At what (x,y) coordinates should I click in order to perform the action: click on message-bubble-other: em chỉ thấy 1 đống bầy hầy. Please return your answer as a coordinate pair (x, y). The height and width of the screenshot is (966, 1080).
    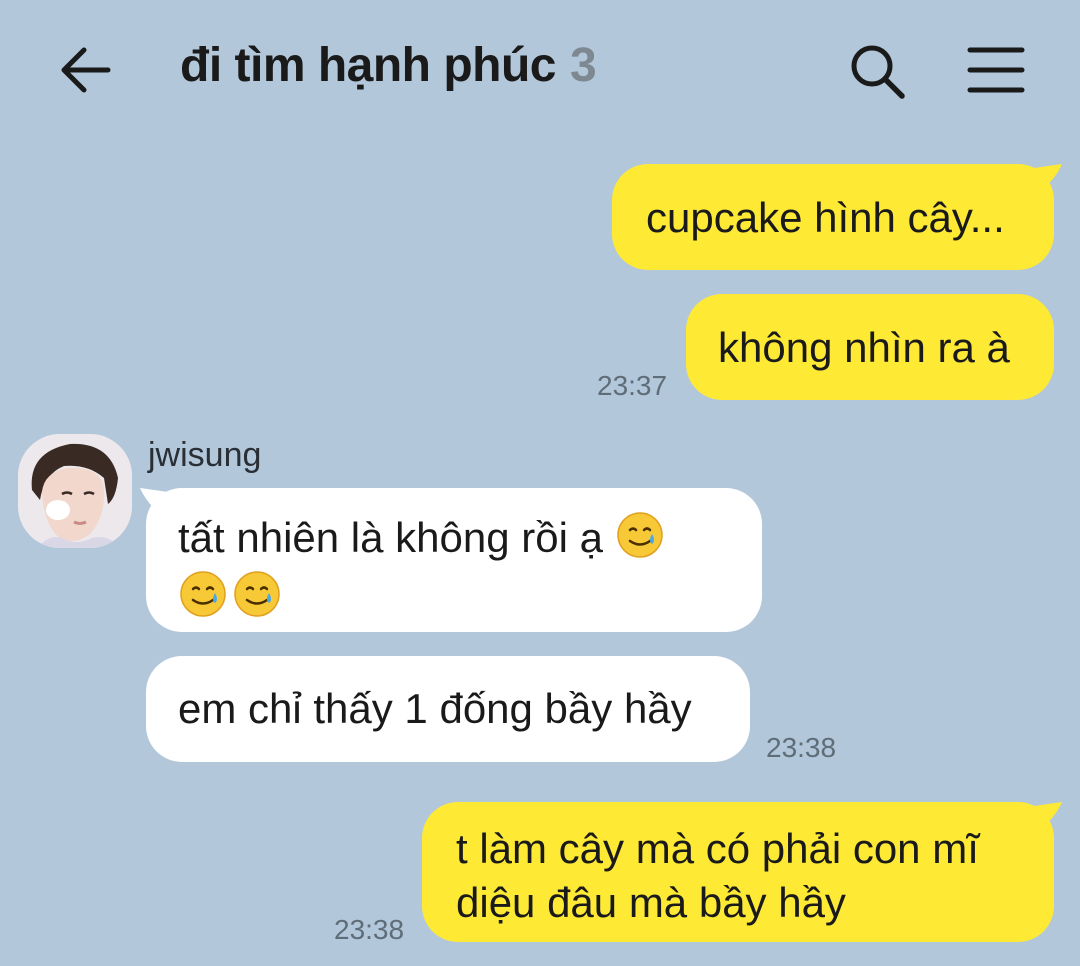
    Looking at the image, I should click on (448, 709).